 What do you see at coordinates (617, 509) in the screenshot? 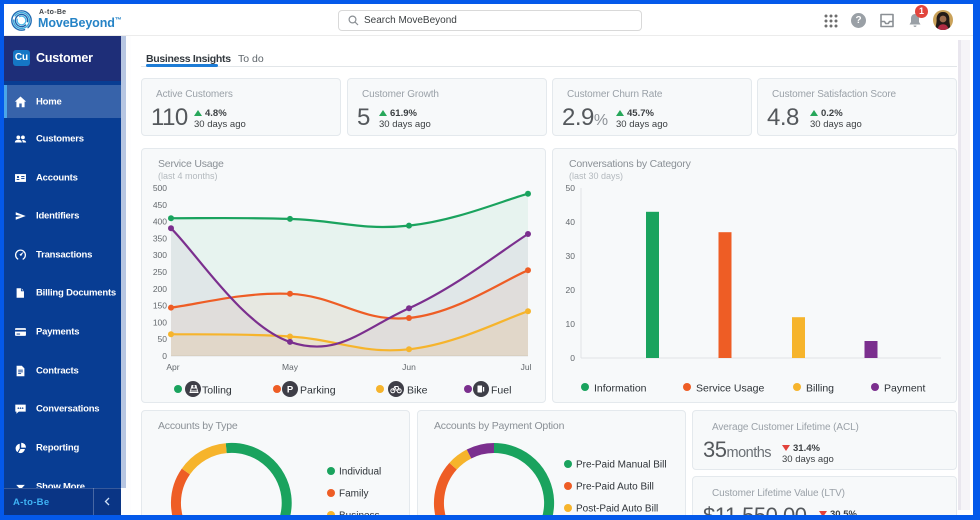
I see `svg-text: Post-Paid Auto Bill` at bounding box center [617, 509].